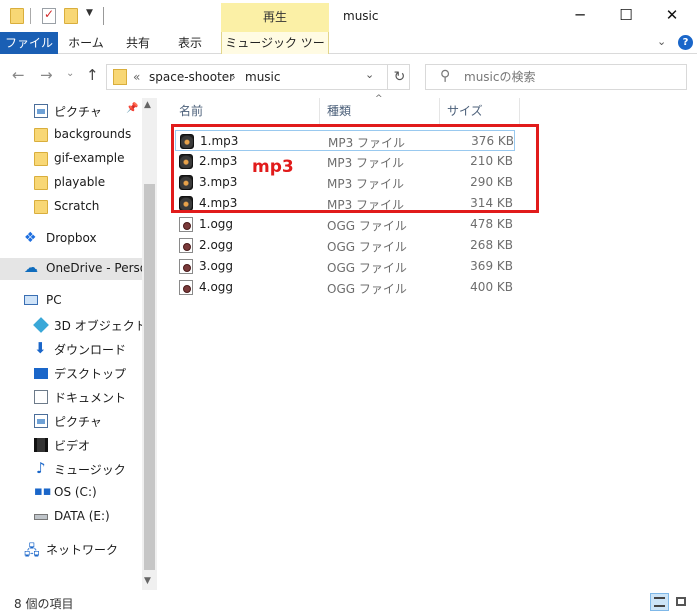 Image resolution: width=697 pixels, height=615 pixels. Describe the element at coordinates (216, 224) in the screenshot. I see `file-name: 1.ogg` at that location.